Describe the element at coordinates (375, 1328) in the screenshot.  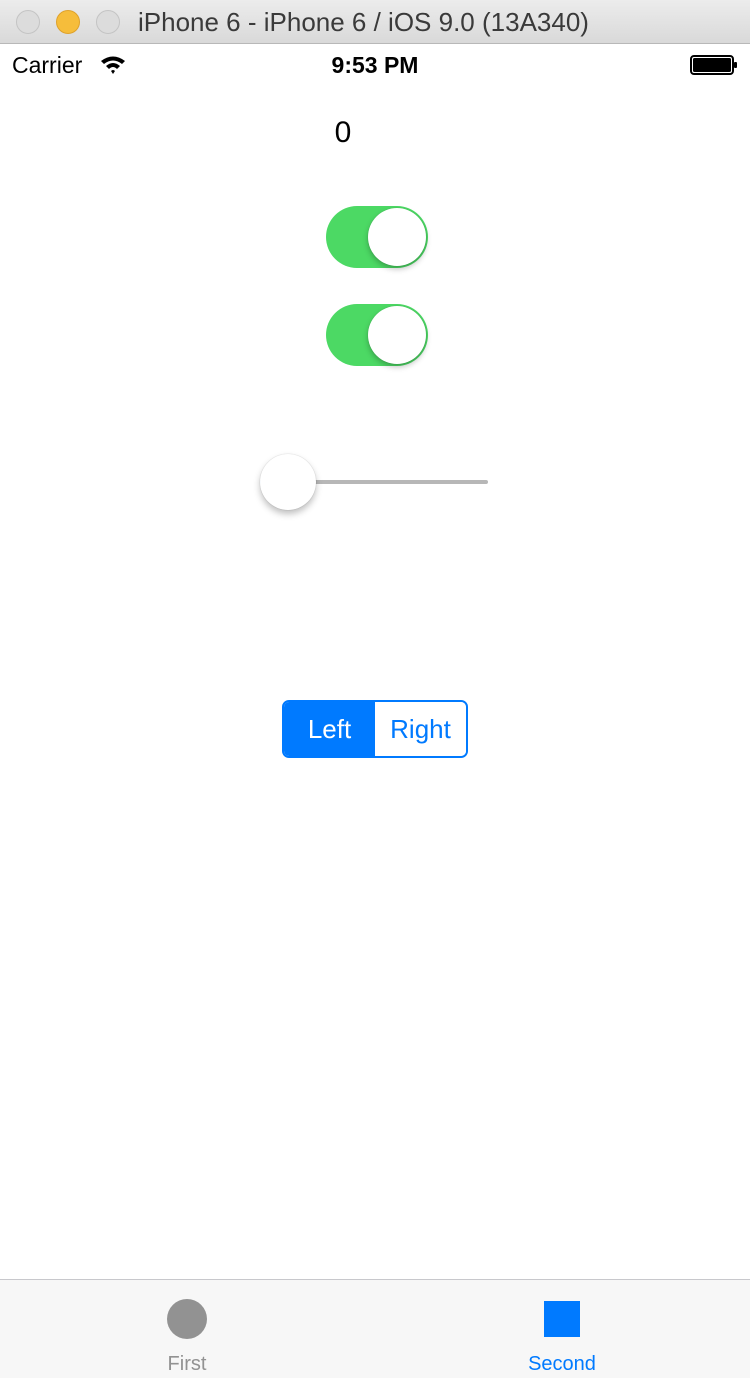
I see `tab-bar: First Second` at that location.